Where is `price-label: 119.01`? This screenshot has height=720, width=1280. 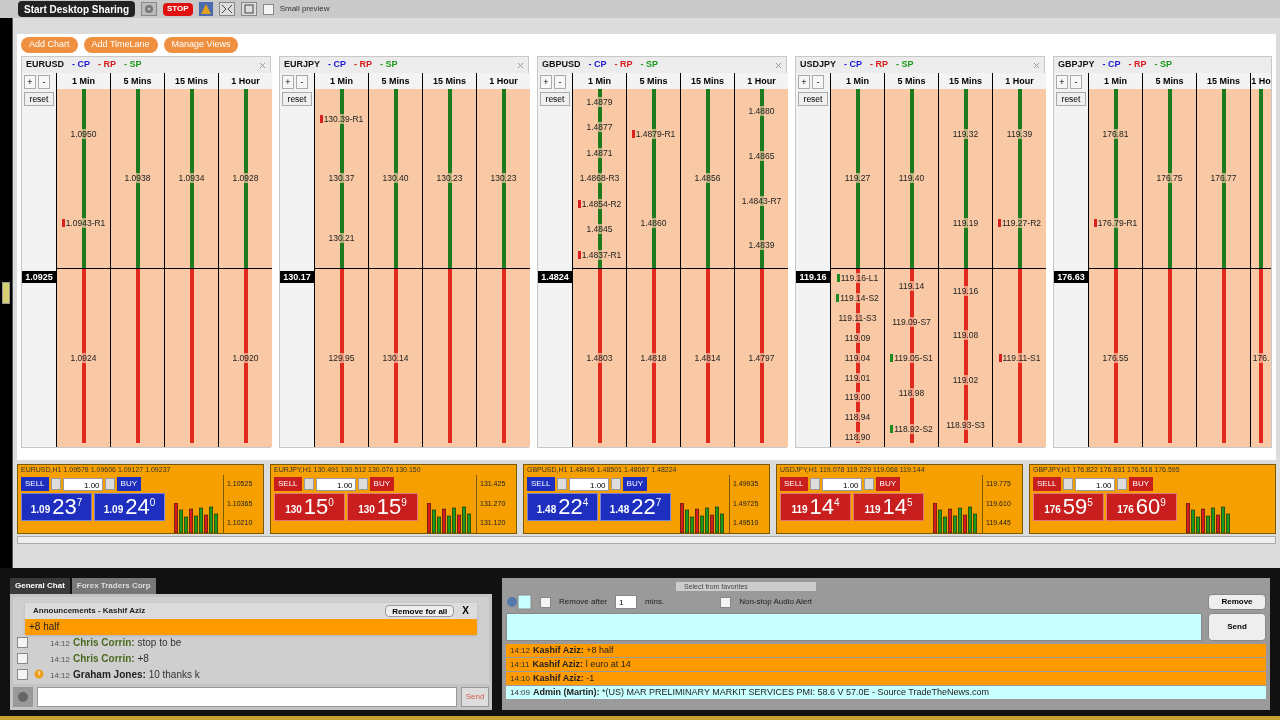 price-label: 119.01 is located at coordinates (857, 377).